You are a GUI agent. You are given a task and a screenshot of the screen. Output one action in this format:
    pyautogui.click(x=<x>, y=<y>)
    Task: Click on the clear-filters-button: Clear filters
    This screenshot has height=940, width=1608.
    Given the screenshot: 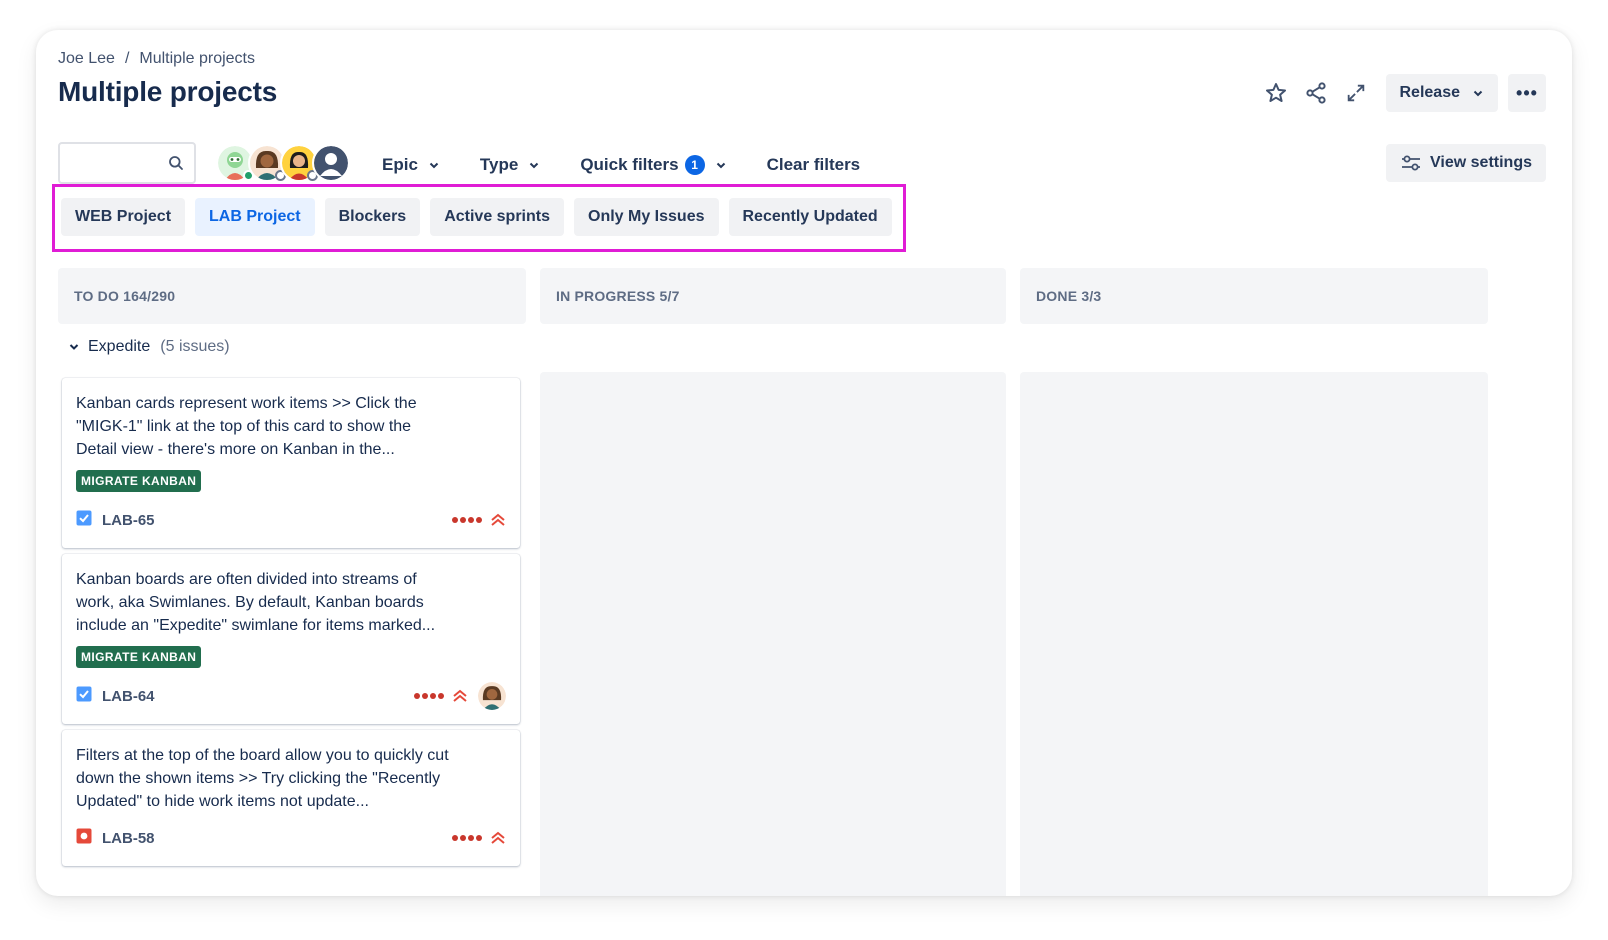 What is the action you would take?
    pyautogui.click(x=814, y=165)
    